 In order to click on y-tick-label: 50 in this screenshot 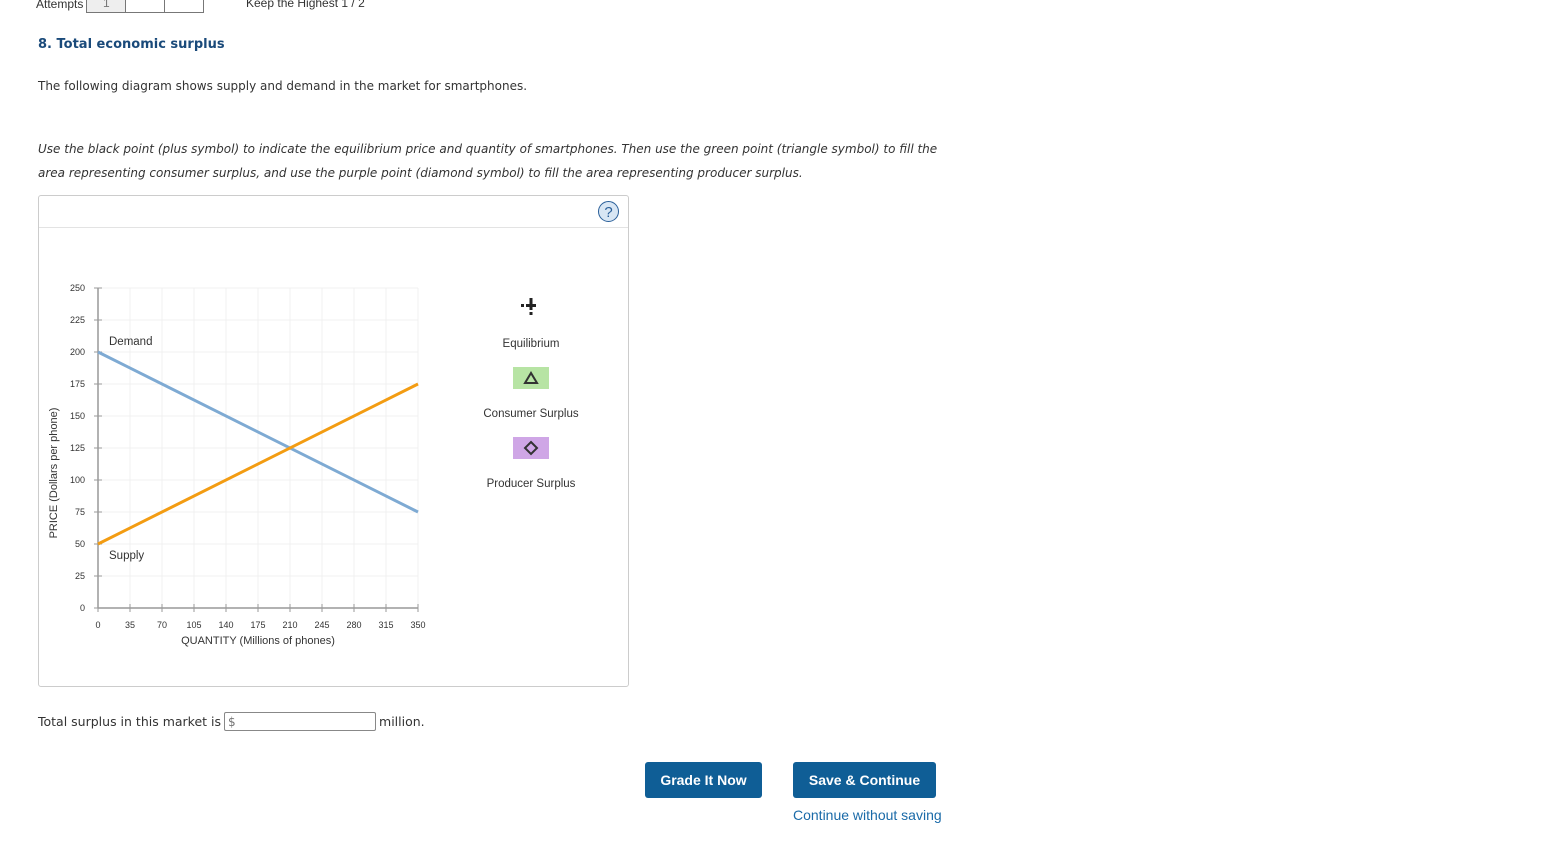, I will do `click(80, 544)`.